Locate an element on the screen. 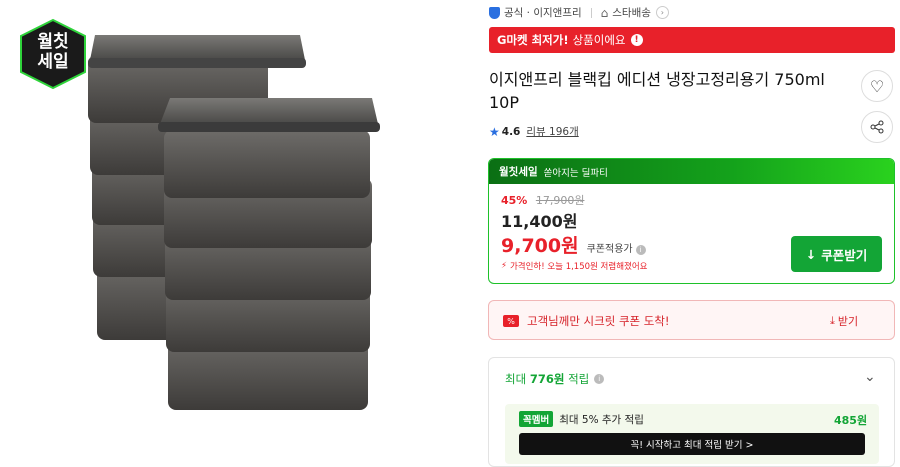 The image size is (900, 467). coupon-download-button: ↓ 쿠폰받기 is located at coordinates (836, 254).